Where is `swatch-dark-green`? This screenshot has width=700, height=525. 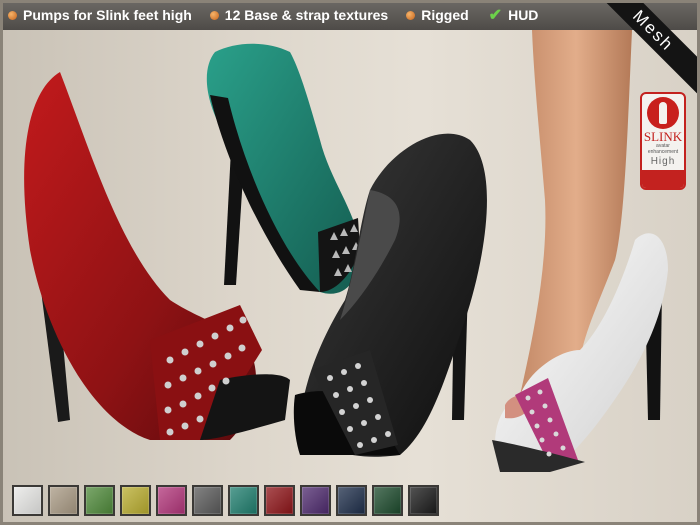 swatch-dark-green is located at coordinates (387, 500).